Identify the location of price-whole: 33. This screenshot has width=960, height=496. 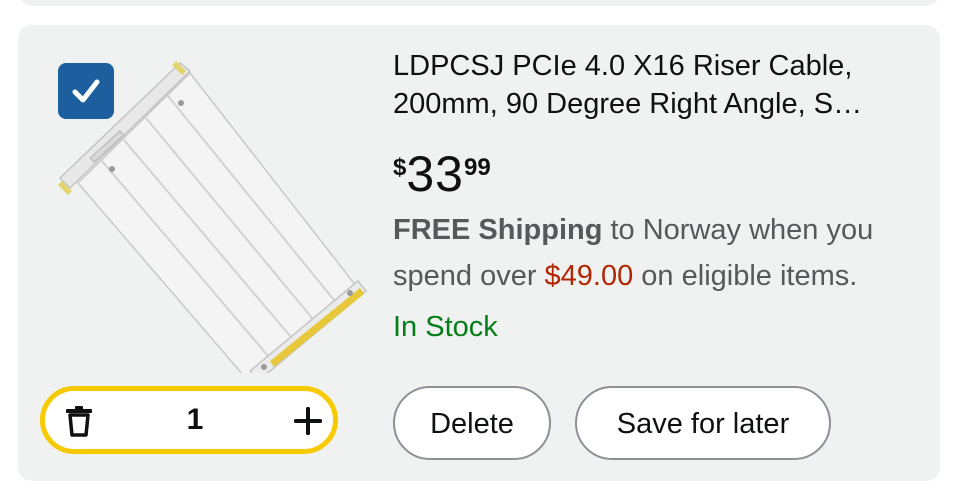
(435, 174).